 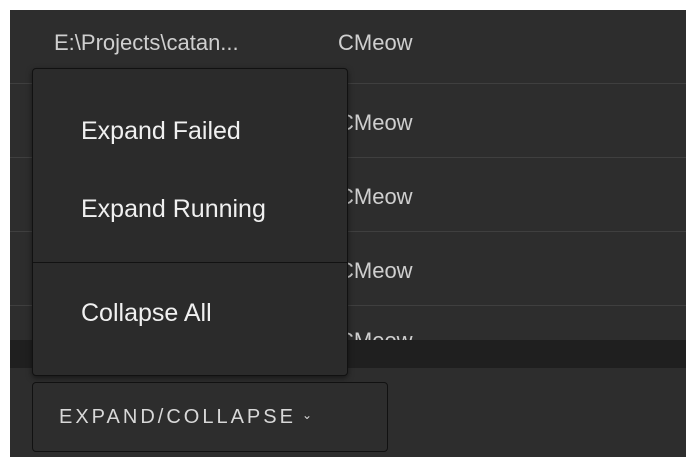 I want to click on expand-collapse-label: EXPAND/COLLAPSE, so click(x=177, y=416).